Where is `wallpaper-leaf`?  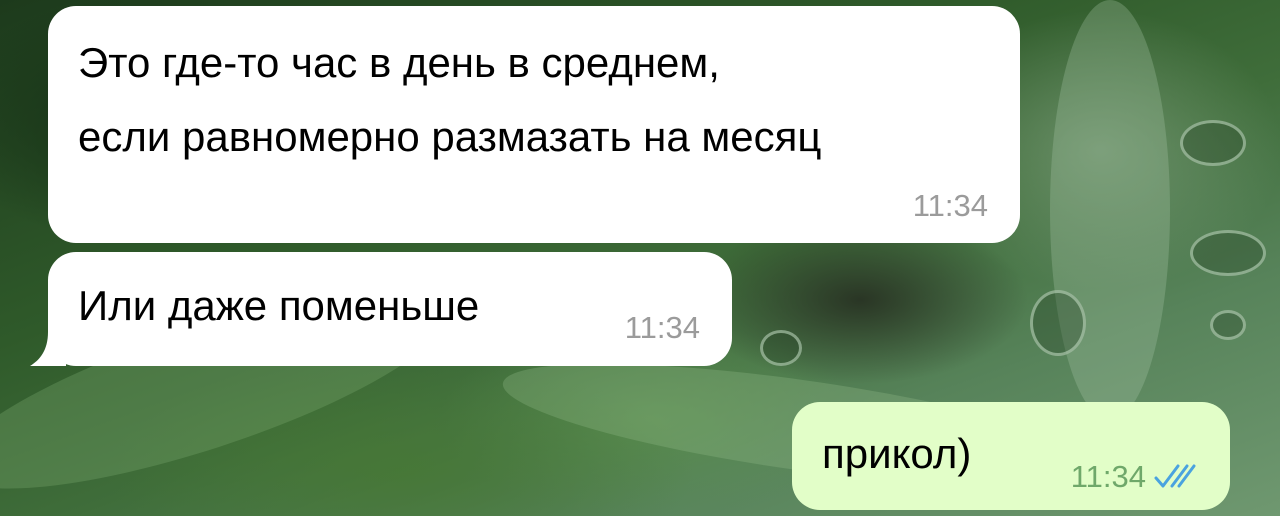
wallpaper-leaf is located at coordinates (1110, 210).